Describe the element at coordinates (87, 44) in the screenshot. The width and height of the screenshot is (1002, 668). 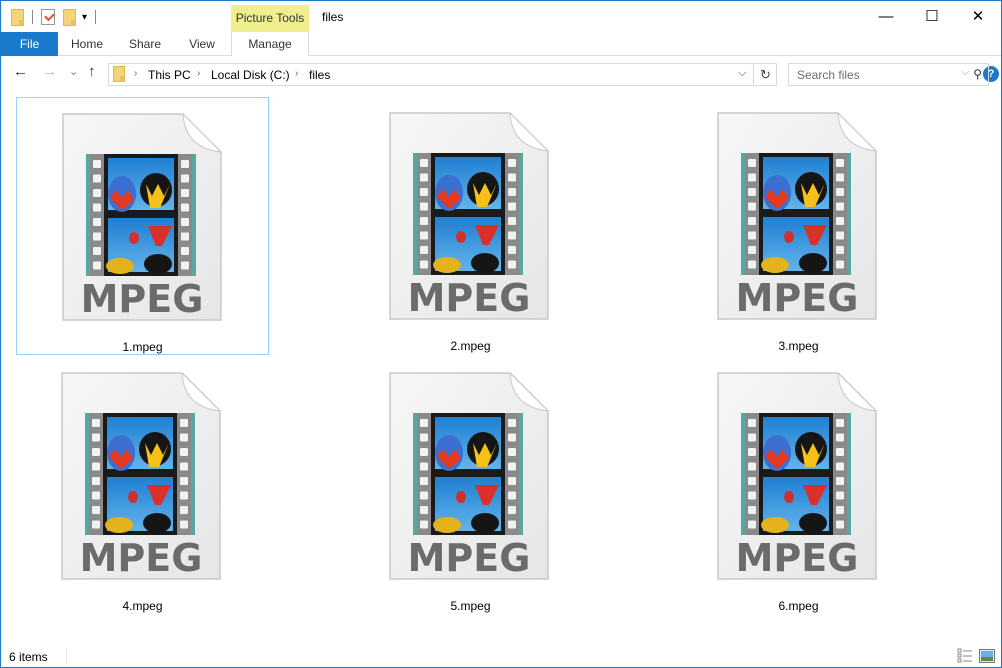
I see `tab-home: Home` at that location.